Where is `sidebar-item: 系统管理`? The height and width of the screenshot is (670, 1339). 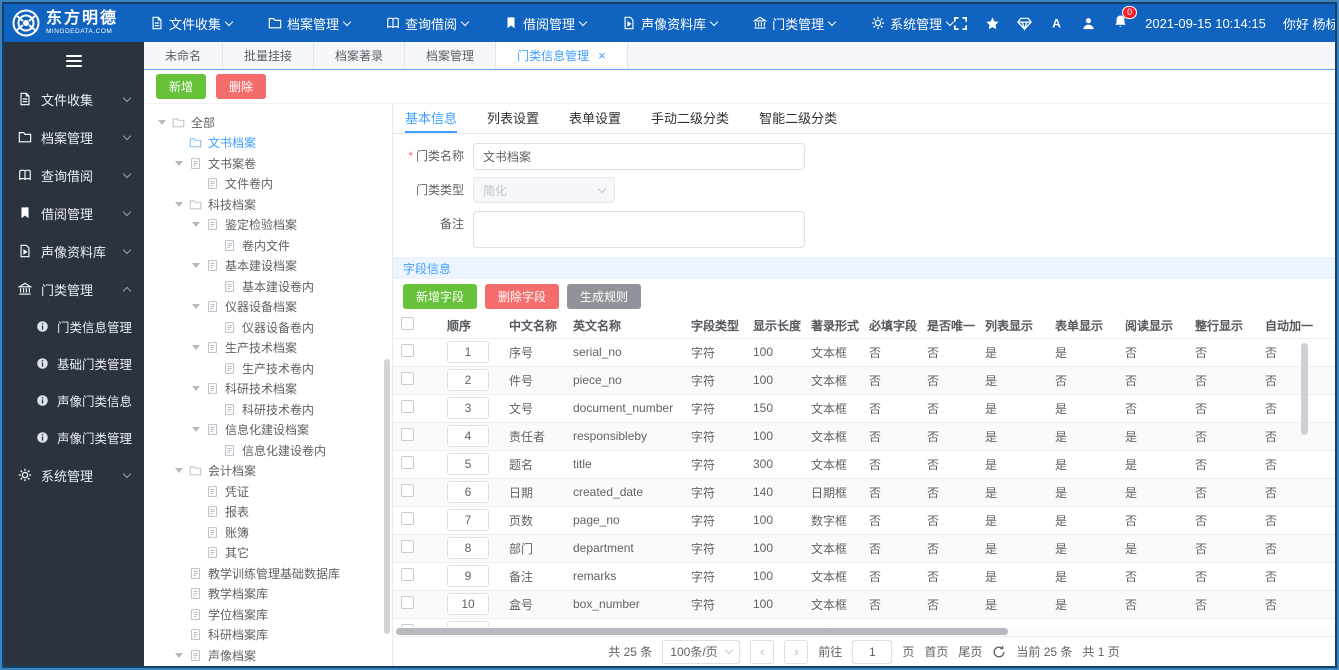
sidebar-item: 系统管理 is located at coordinates (74, 475).